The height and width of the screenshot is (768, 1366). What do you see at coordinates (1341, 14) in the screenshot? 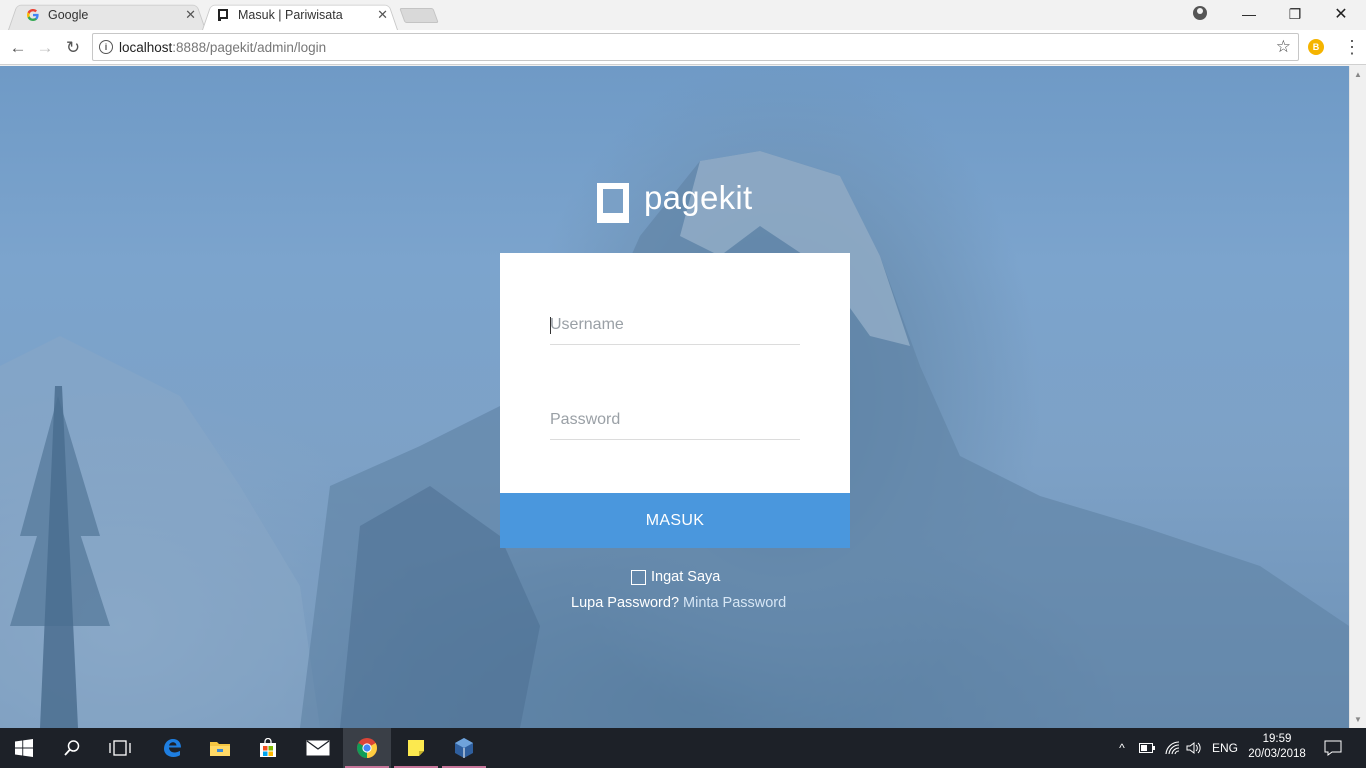
I see `close-window-icon: ✕` at bounding box center [1341, 14].